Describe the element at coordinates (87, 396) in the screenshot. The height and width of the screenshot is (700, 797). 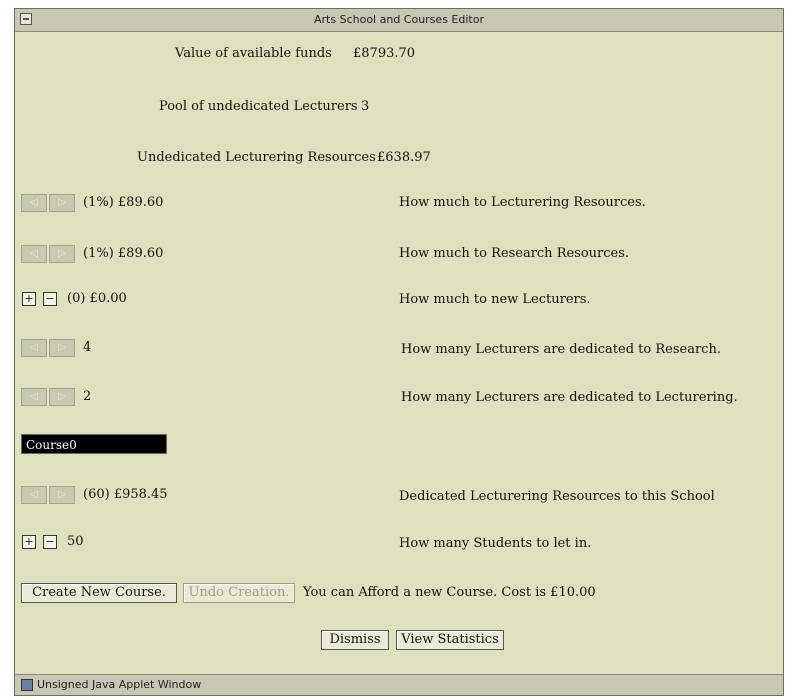
I see `lect-lect-value: 2` at that location.